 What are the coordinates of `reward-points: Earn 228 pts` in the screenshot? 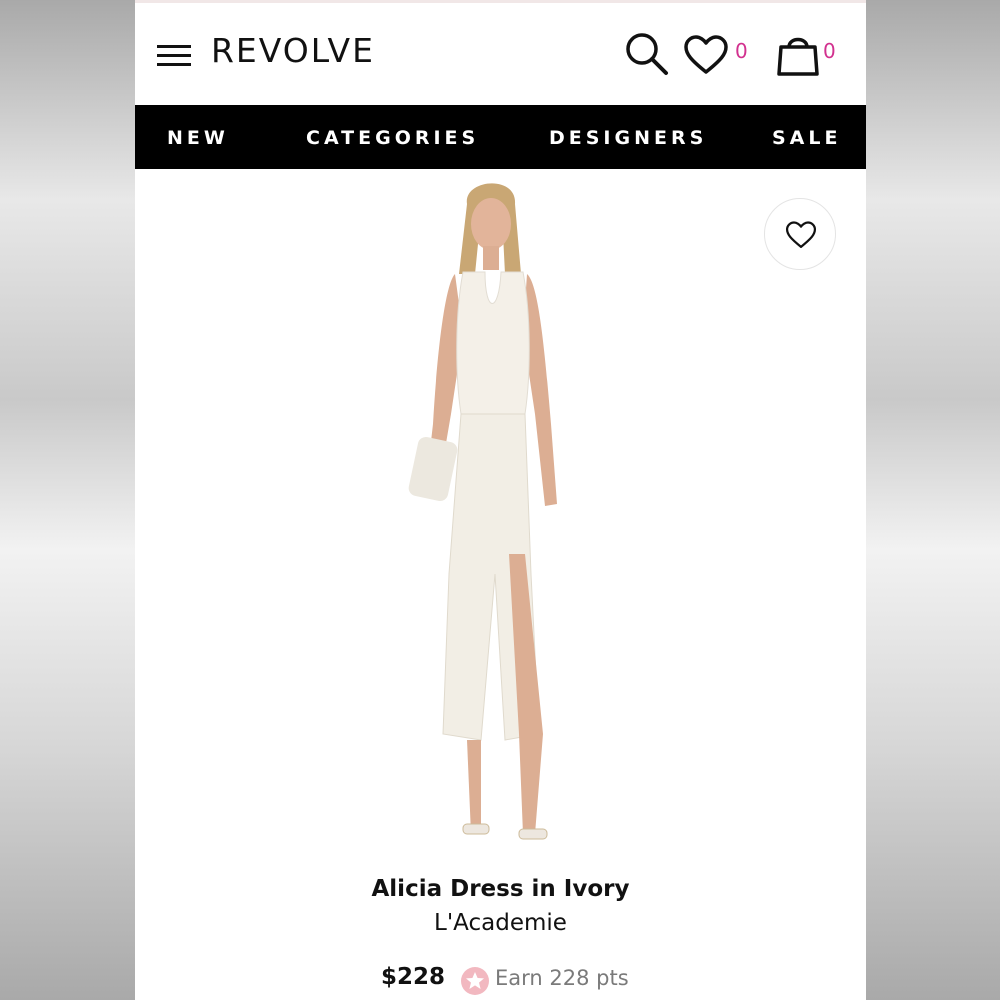 It's located at (562, 978).